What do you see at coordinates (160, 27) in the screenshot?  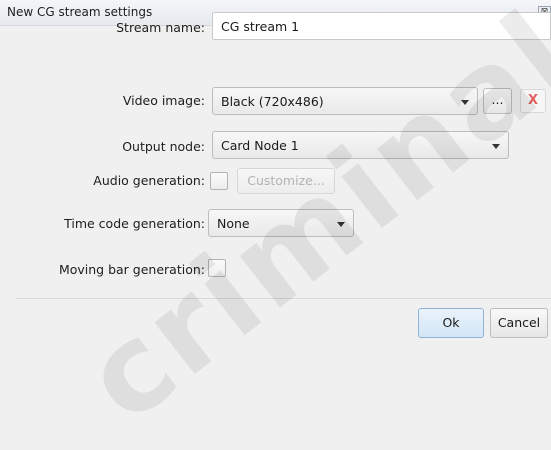 I see `stream-name-label-text: Stream name:` at bounding box center [160, 27].